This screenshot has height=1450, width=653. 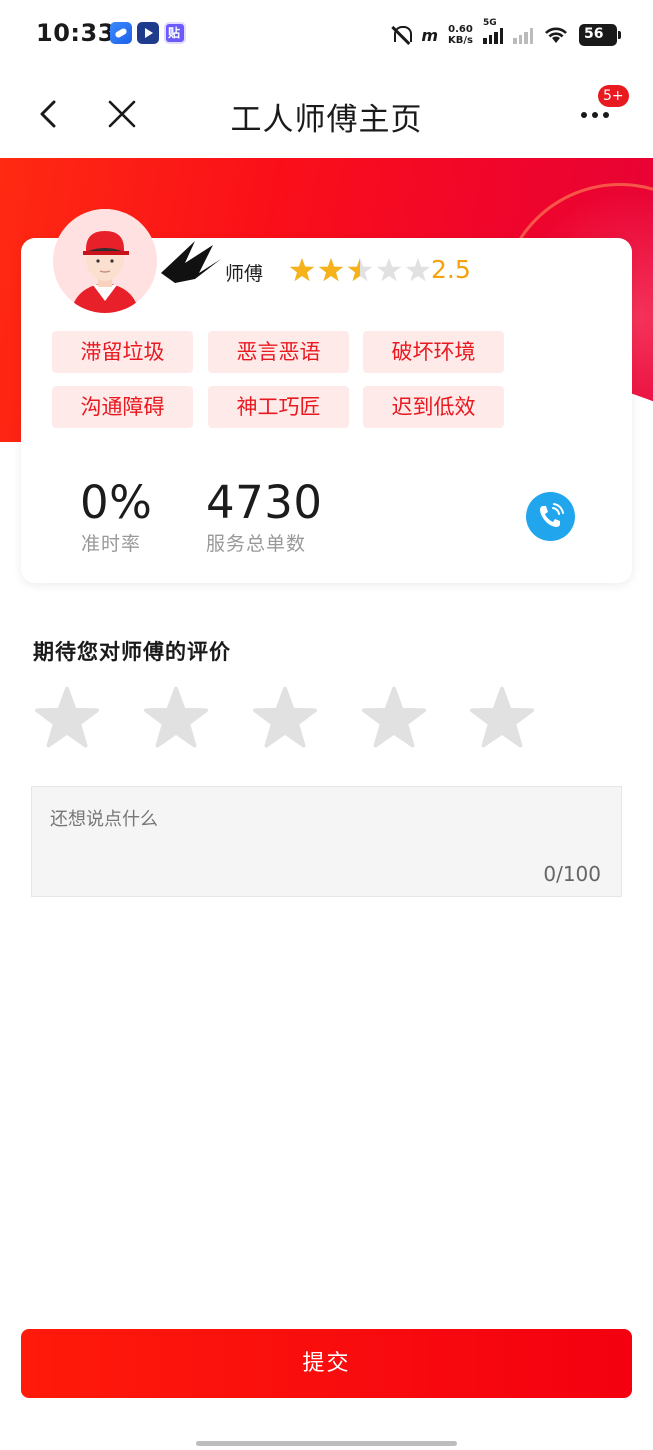 I want to click on submit-button: 提交, so click(x=326, y=1363).